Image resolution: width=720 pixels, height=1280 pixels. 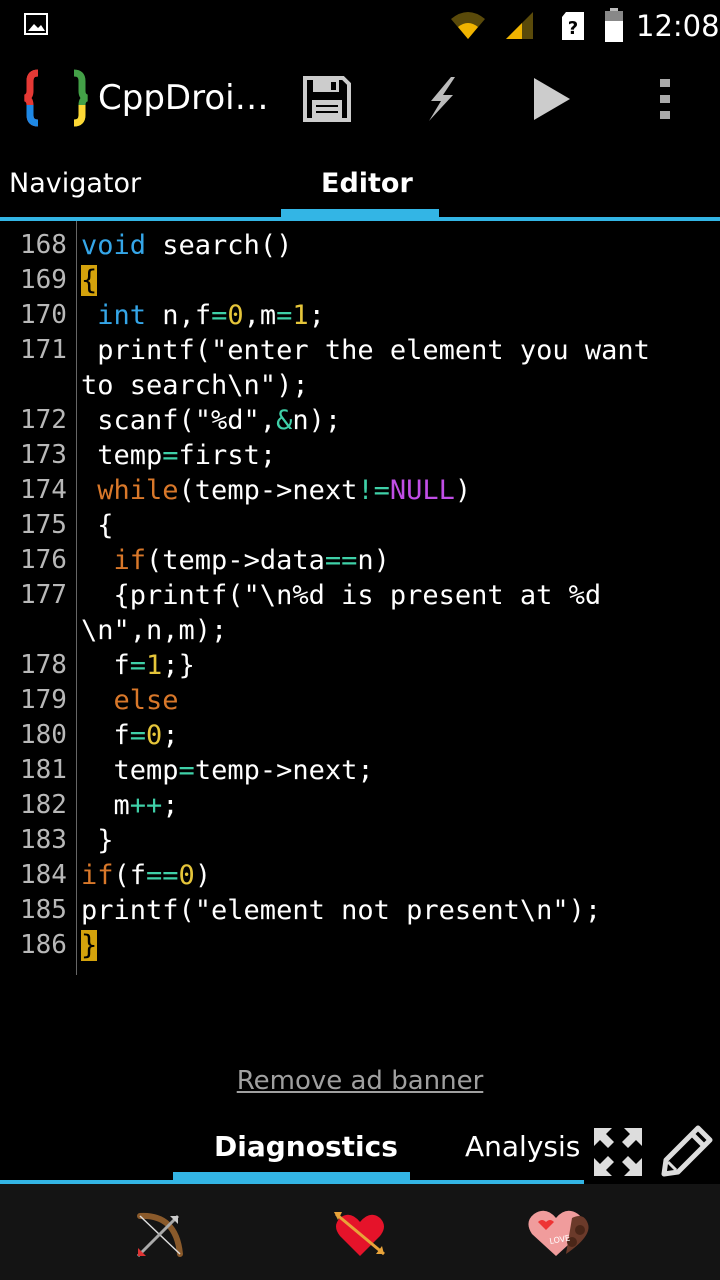 I want to click on heart-arrow-icon, so click(x=359, y=1234).